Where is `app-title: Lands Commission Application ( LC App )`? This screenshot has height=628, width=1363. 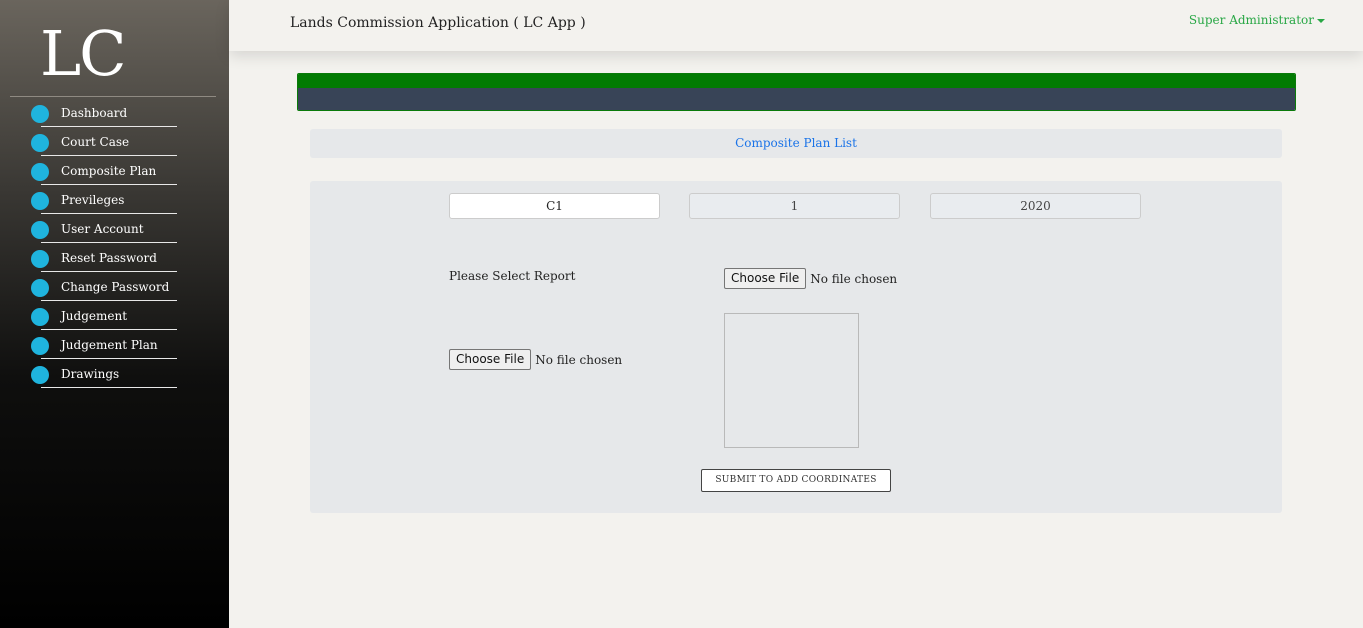 app-title: Lands Commission Application ( LC App ) is located at coordinates (438, 23).